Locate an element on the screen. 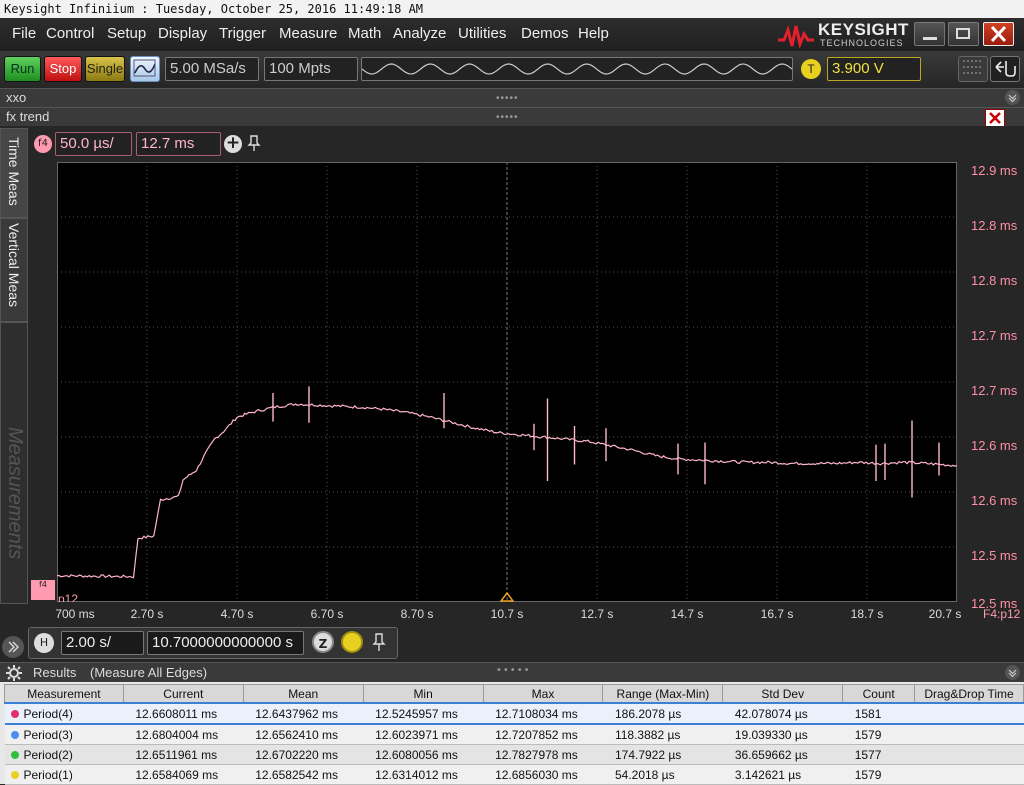 The image size is (1024, 785). logo-text: KEYSIGHT is located at coordinates (863, 29).